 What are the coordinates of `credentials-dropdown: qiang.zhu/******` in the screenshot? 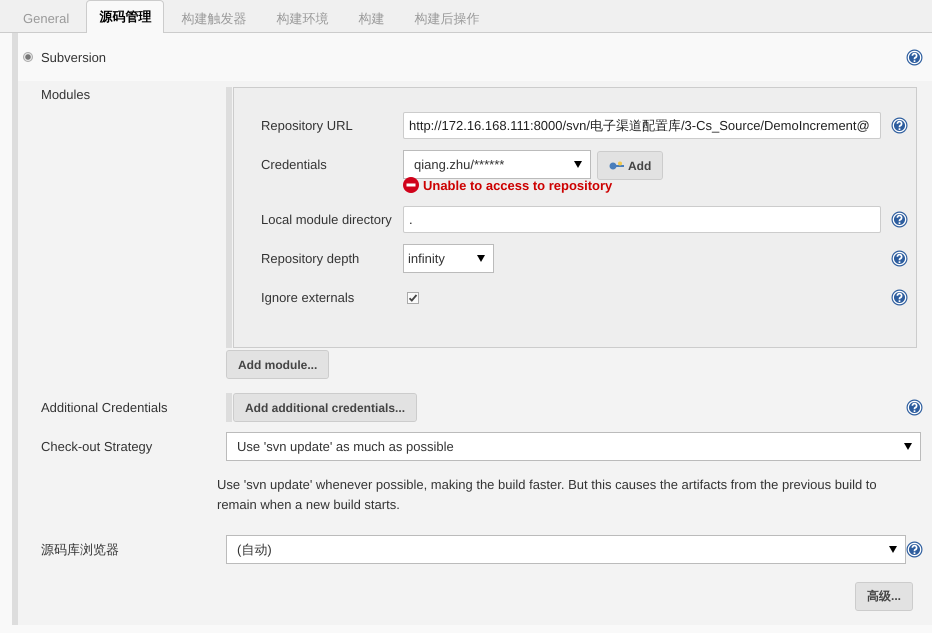 It's located at (497, 164).